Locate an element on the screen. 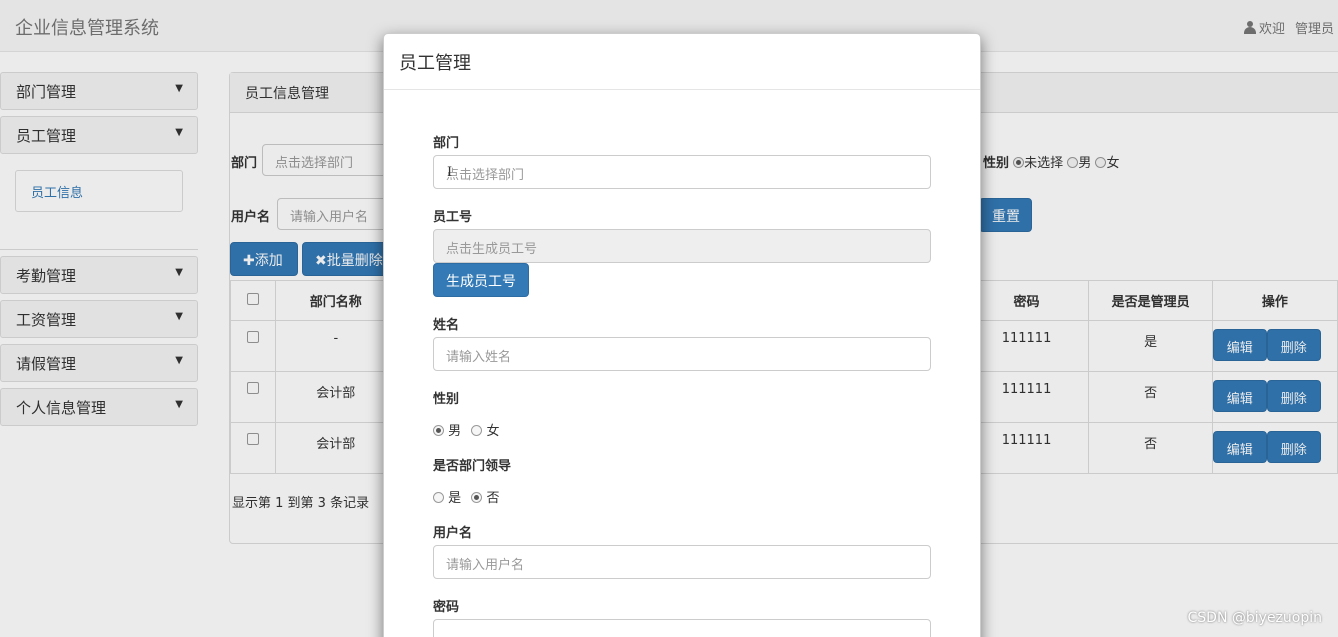 The image size is (1338, 637). password-input is located at coordinates (682, 628).